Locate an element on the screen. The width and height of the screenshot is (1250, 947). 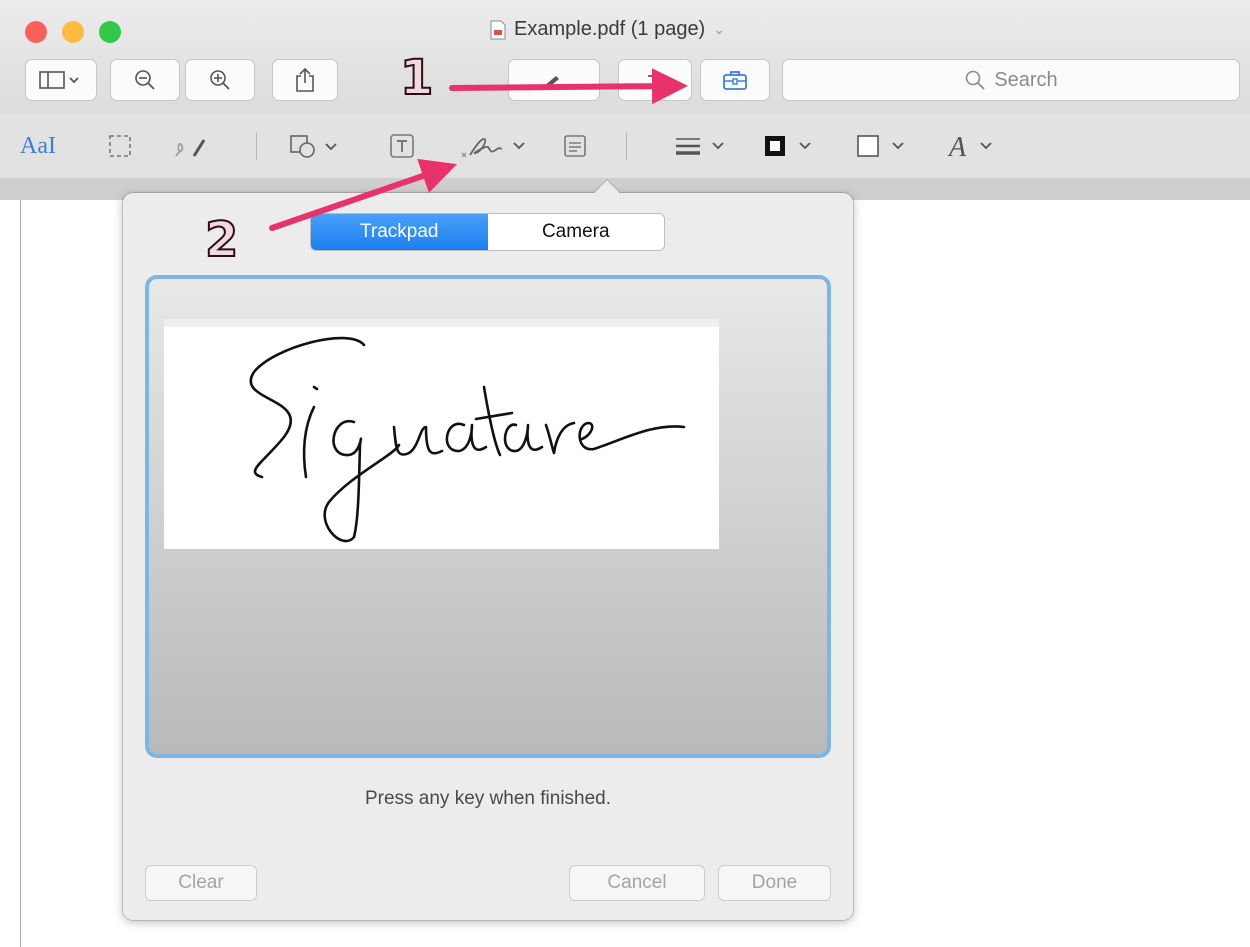
svg-text: A is located at coordinates (957, 146).